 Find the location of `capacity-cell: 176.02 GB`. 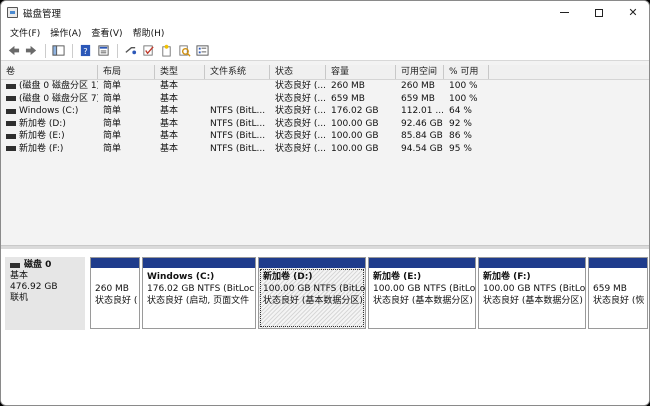

capacity-cell: 176.02 GB is located at coordinates (355, 111).